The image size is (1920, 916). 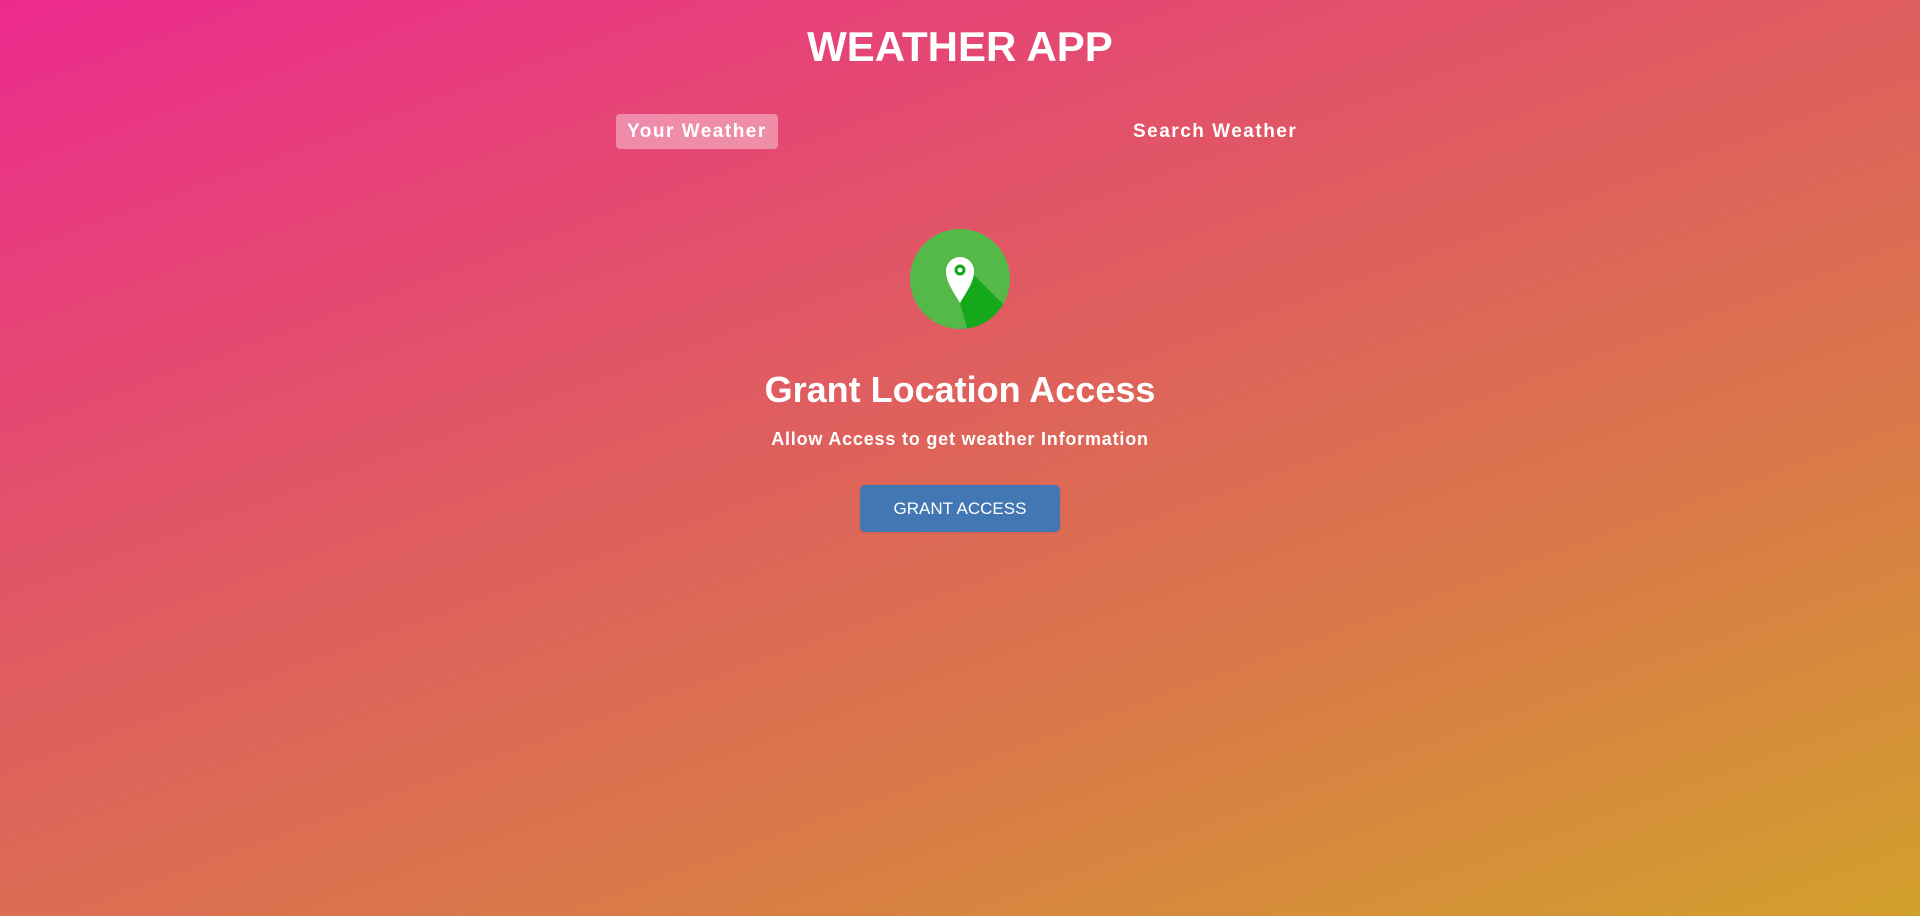 What do you see at coordinates (960, 439) in the screenshot?
I see `grant-location-subtitle: Allow Access to get weather Information` at bounding box center [960, 439].